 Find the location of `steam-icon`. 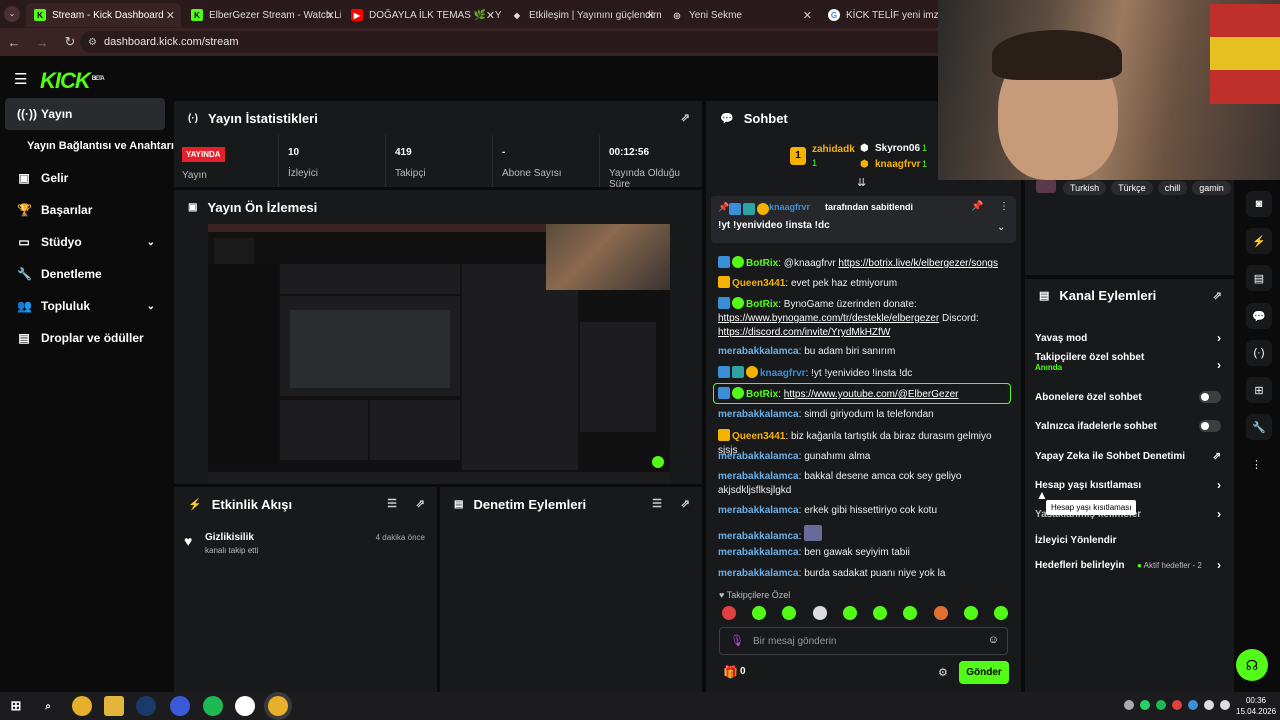

steam-icon is located at coordinates (146, 706).